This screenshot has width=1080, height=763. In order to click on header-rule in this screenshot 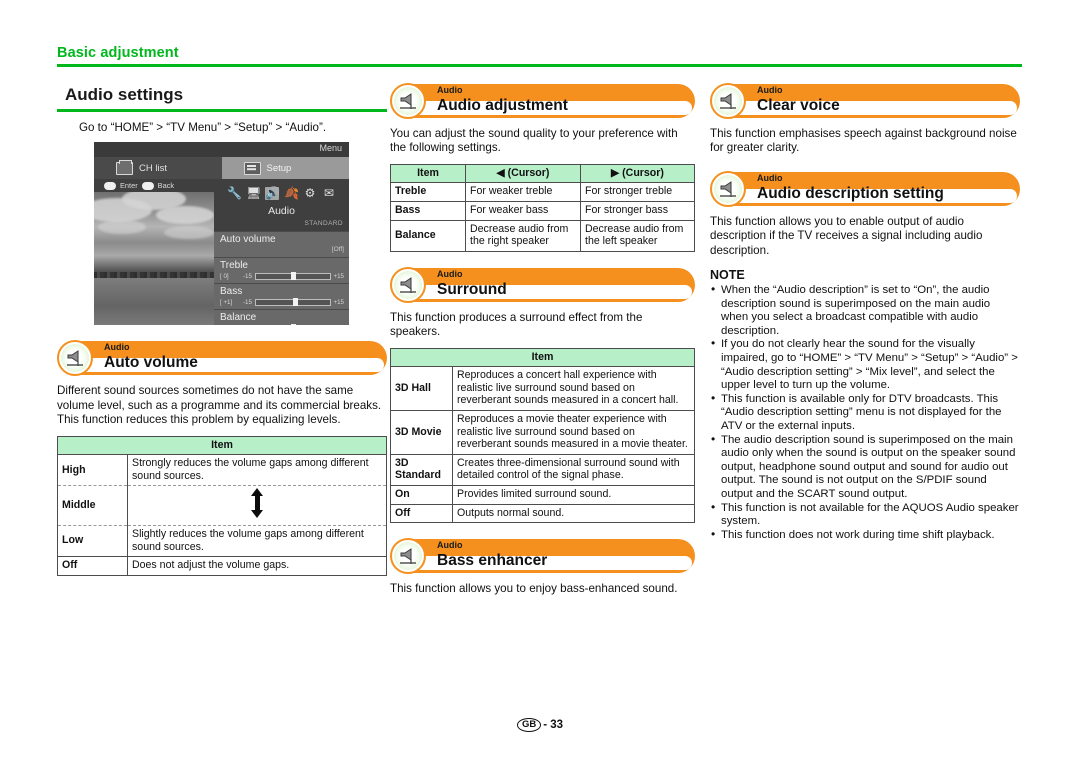, I will do `click(539, 65)`.